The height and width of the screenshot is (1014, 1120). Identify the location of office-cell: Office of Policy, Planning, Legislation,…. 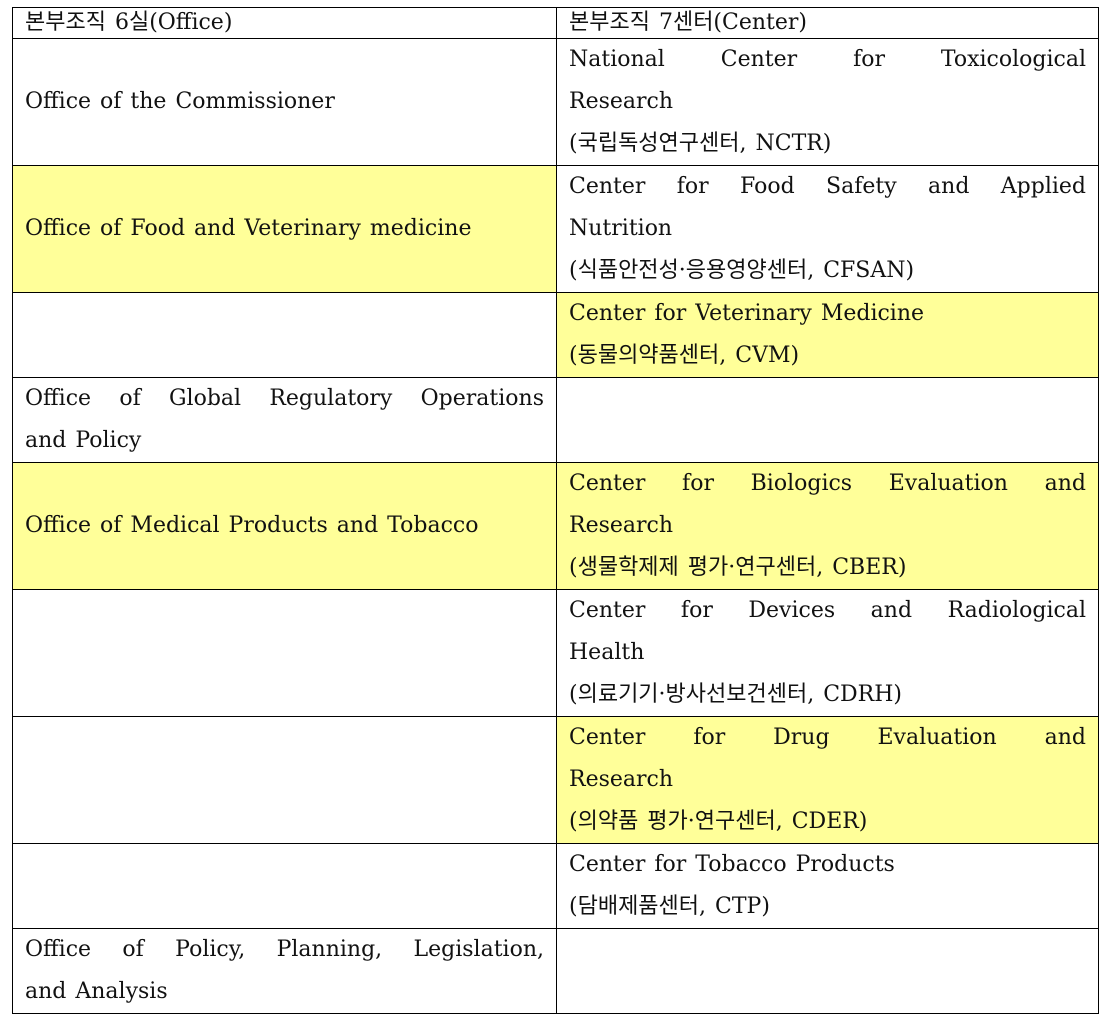
(284, 971).